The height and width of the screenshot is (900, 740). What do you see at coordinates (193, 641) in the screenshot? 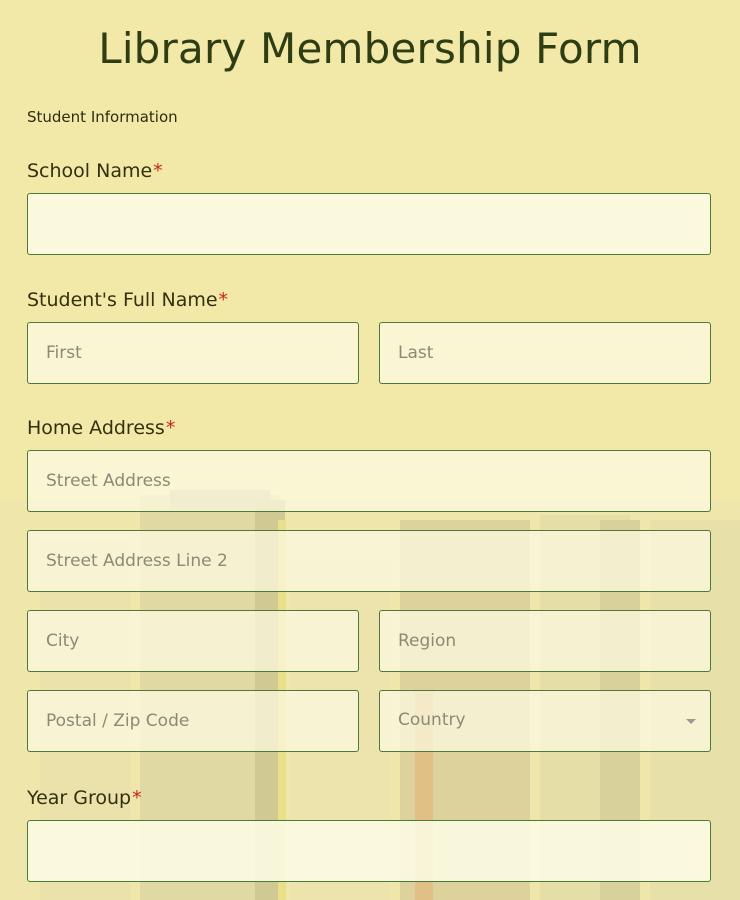
I see `city-input` at bounding box center [193, 641].